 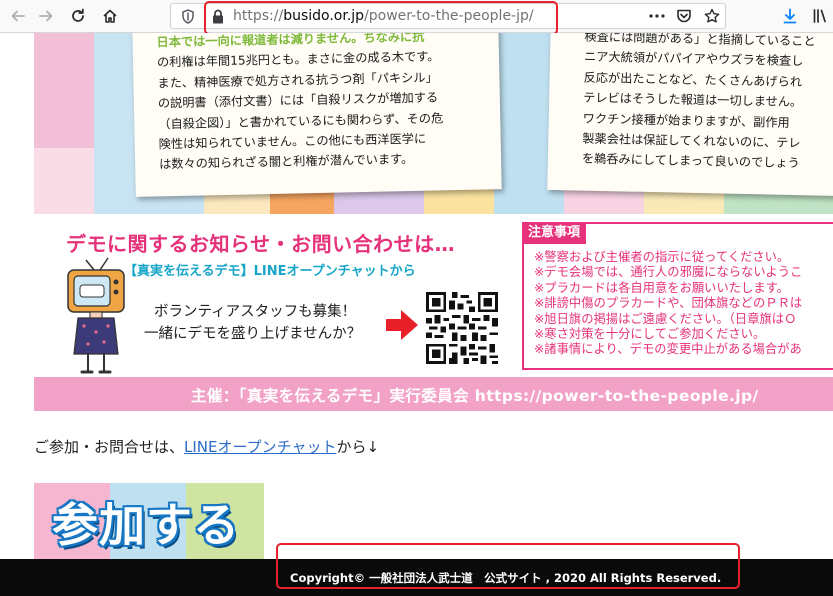 I want to click on home-icon, so click(x=110, y=16).